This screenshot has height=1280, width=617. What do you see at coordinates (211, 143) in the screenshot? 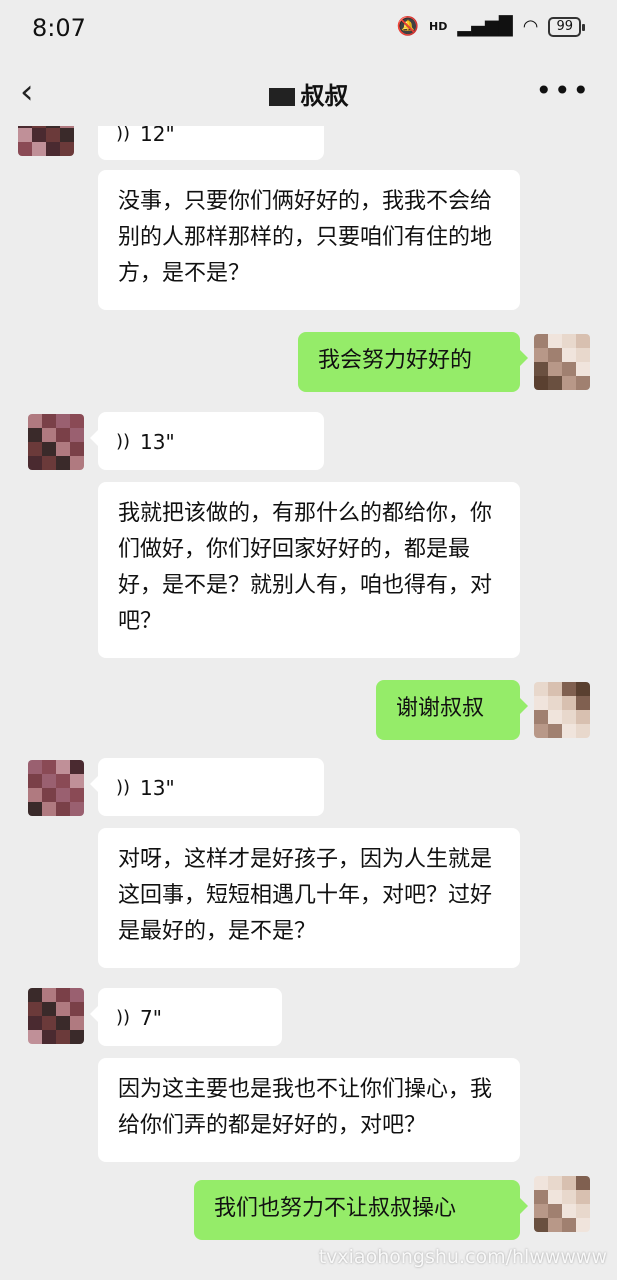
I see `voice-message: )) 12"` at bounding box center [211, 143].